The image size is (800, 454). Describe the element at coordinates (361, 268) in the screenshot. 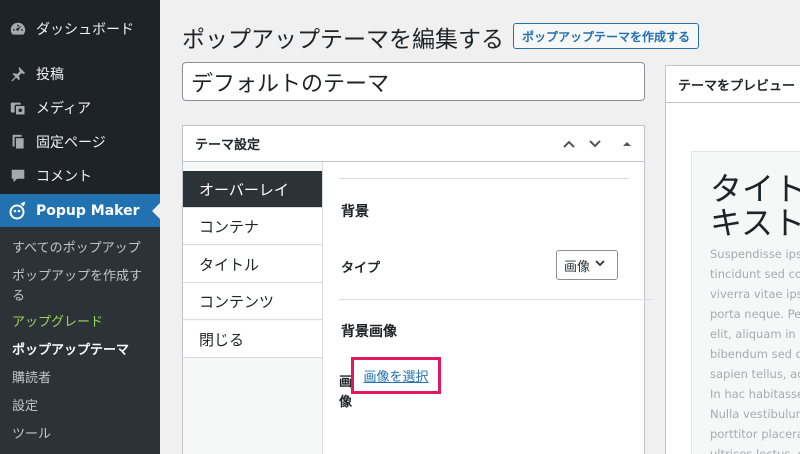

I see `type-label: タイプ` at that location.